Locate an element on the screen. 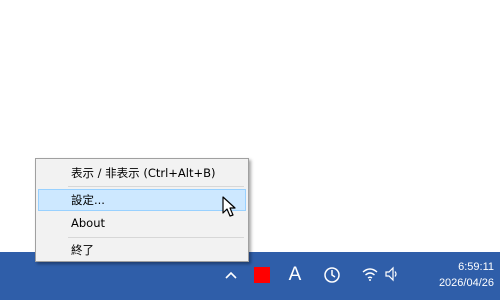 This screenshot has height=300, width=500. menu-item-label: 表示 / 非表示 (Ctrl+Alt+B) is located at coordinates (143, 173).